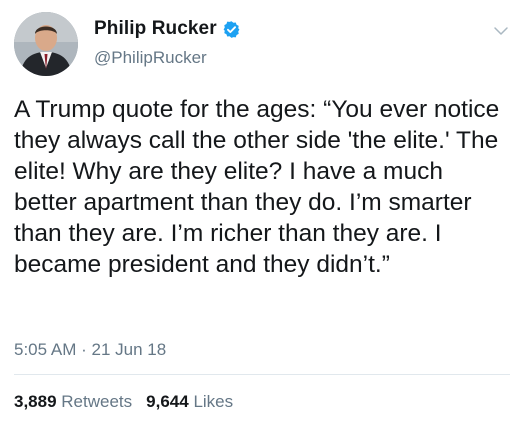 The image size is (520, 426). I want to click on divider, so click(262, 374).